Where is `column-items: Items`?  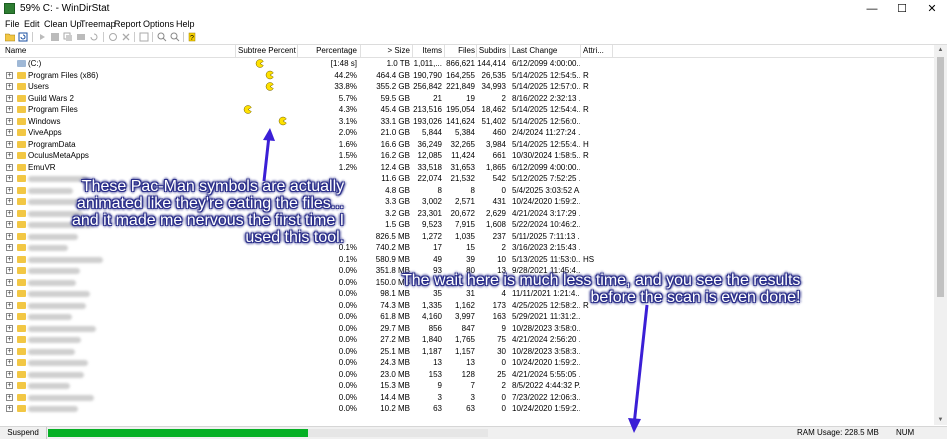 column-items: Items is located at coordinates (428, 51).